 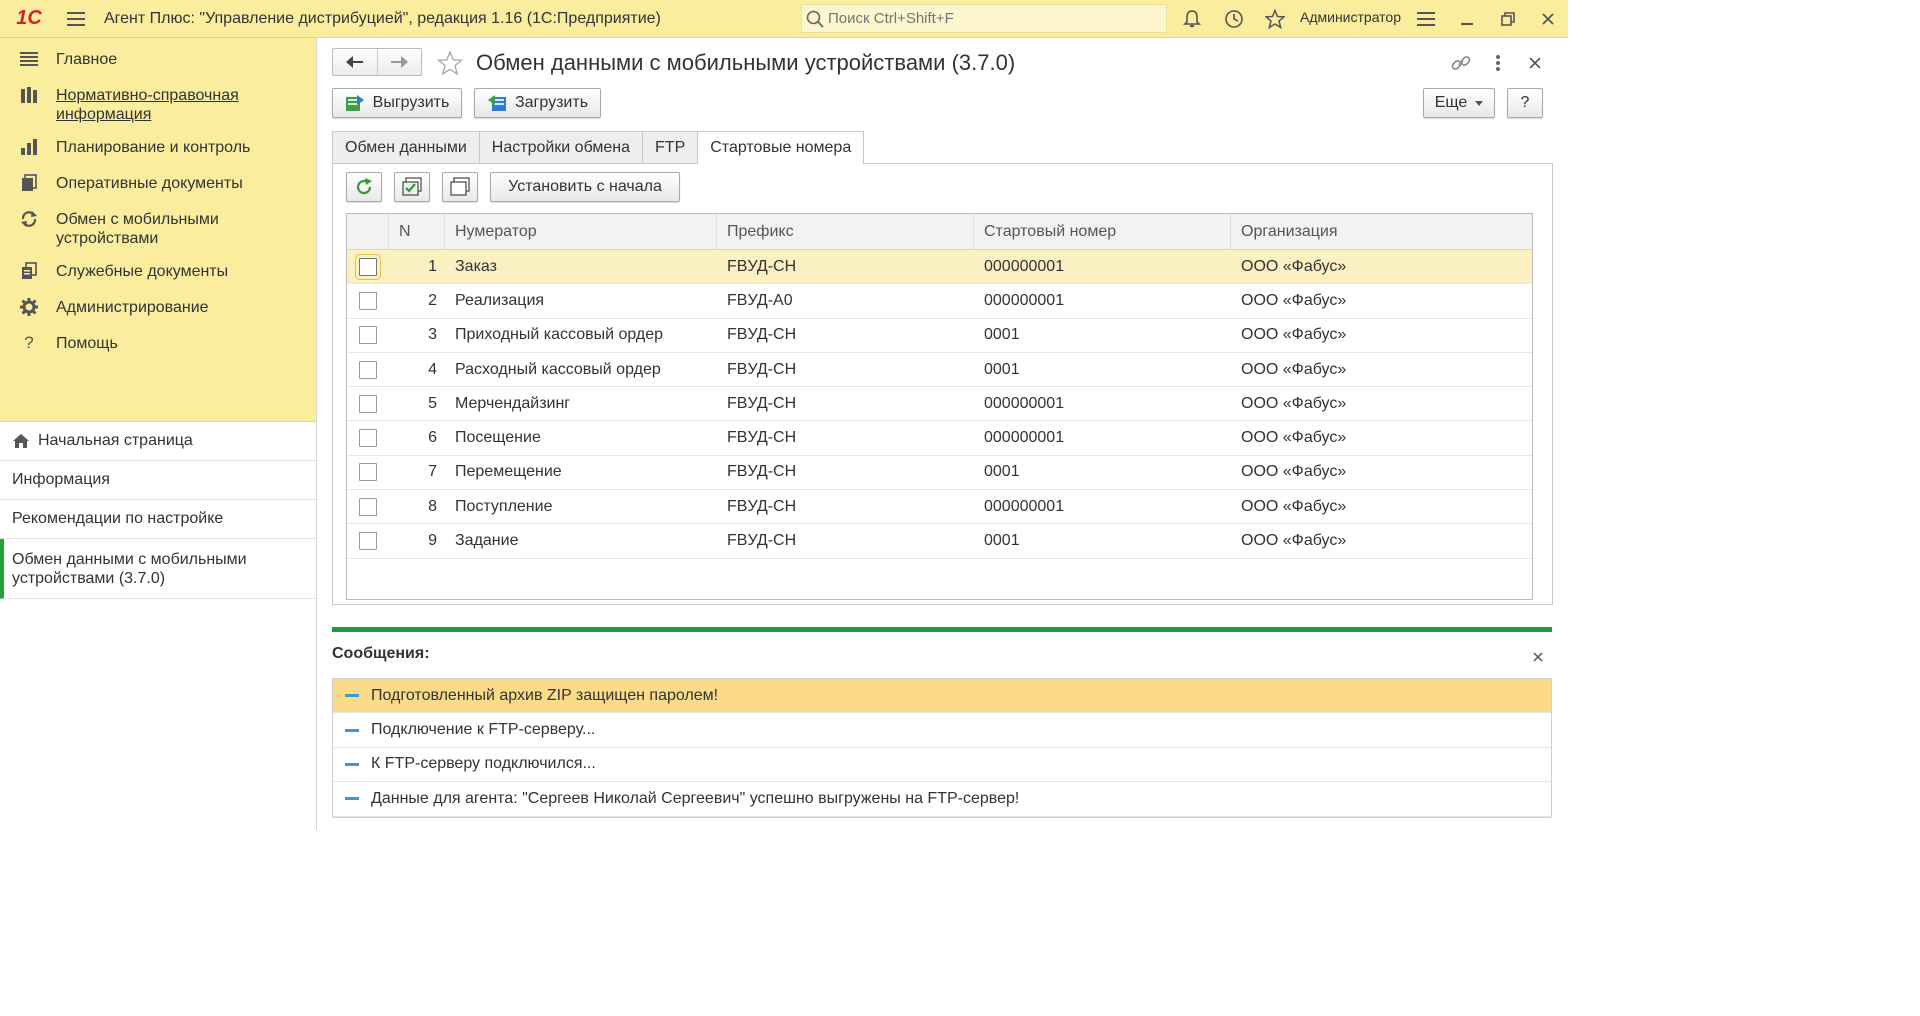 What do you see at coordinates (537, 103) in the screenshot?
I see `download-button: Загрузить` at bounding box center [537, 103].